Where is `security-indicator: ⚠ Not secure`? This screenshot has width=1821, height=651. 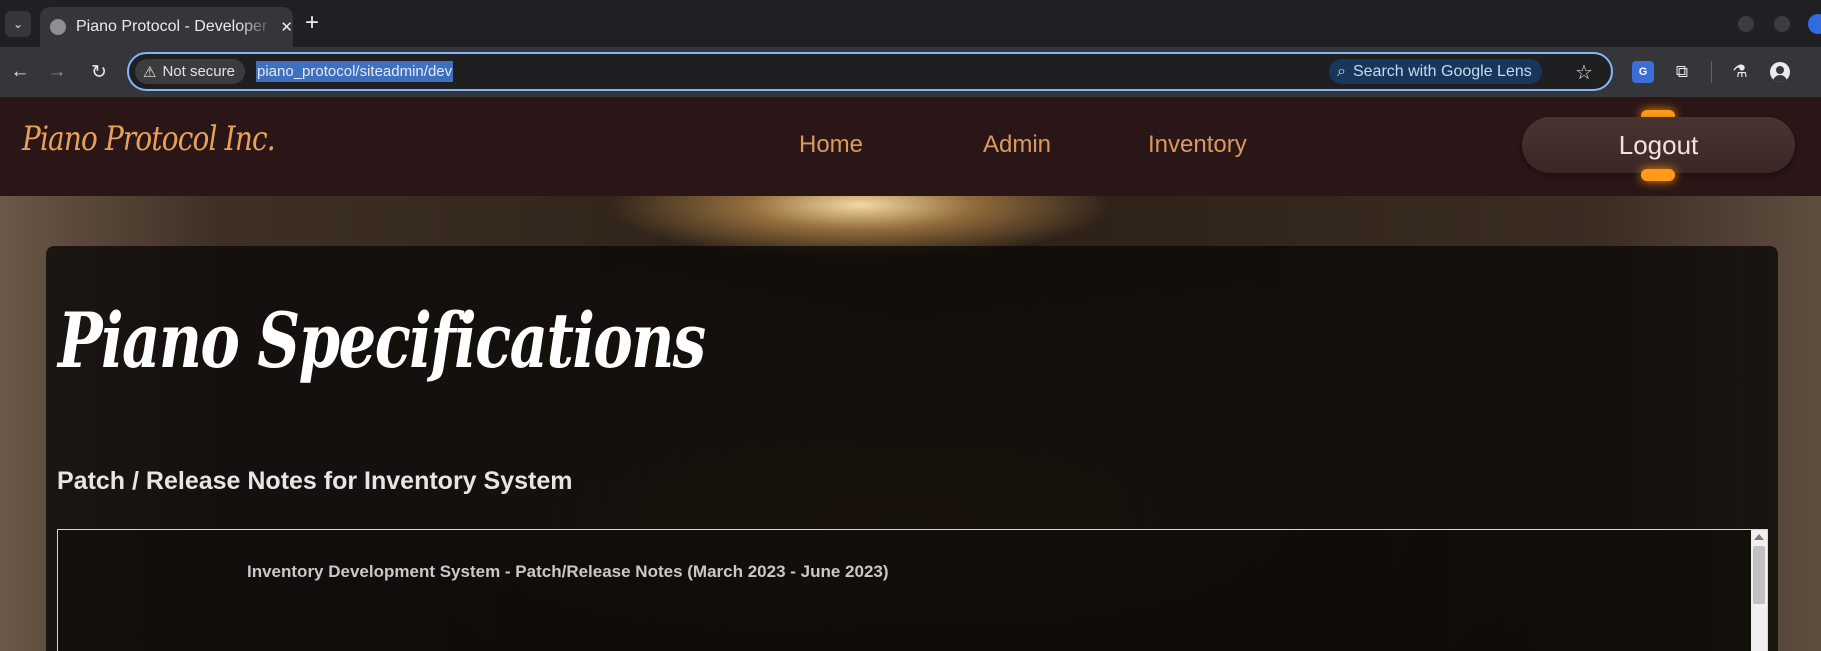
security-indicator: ⚠ Not secure is located at coordinates (190, 71).